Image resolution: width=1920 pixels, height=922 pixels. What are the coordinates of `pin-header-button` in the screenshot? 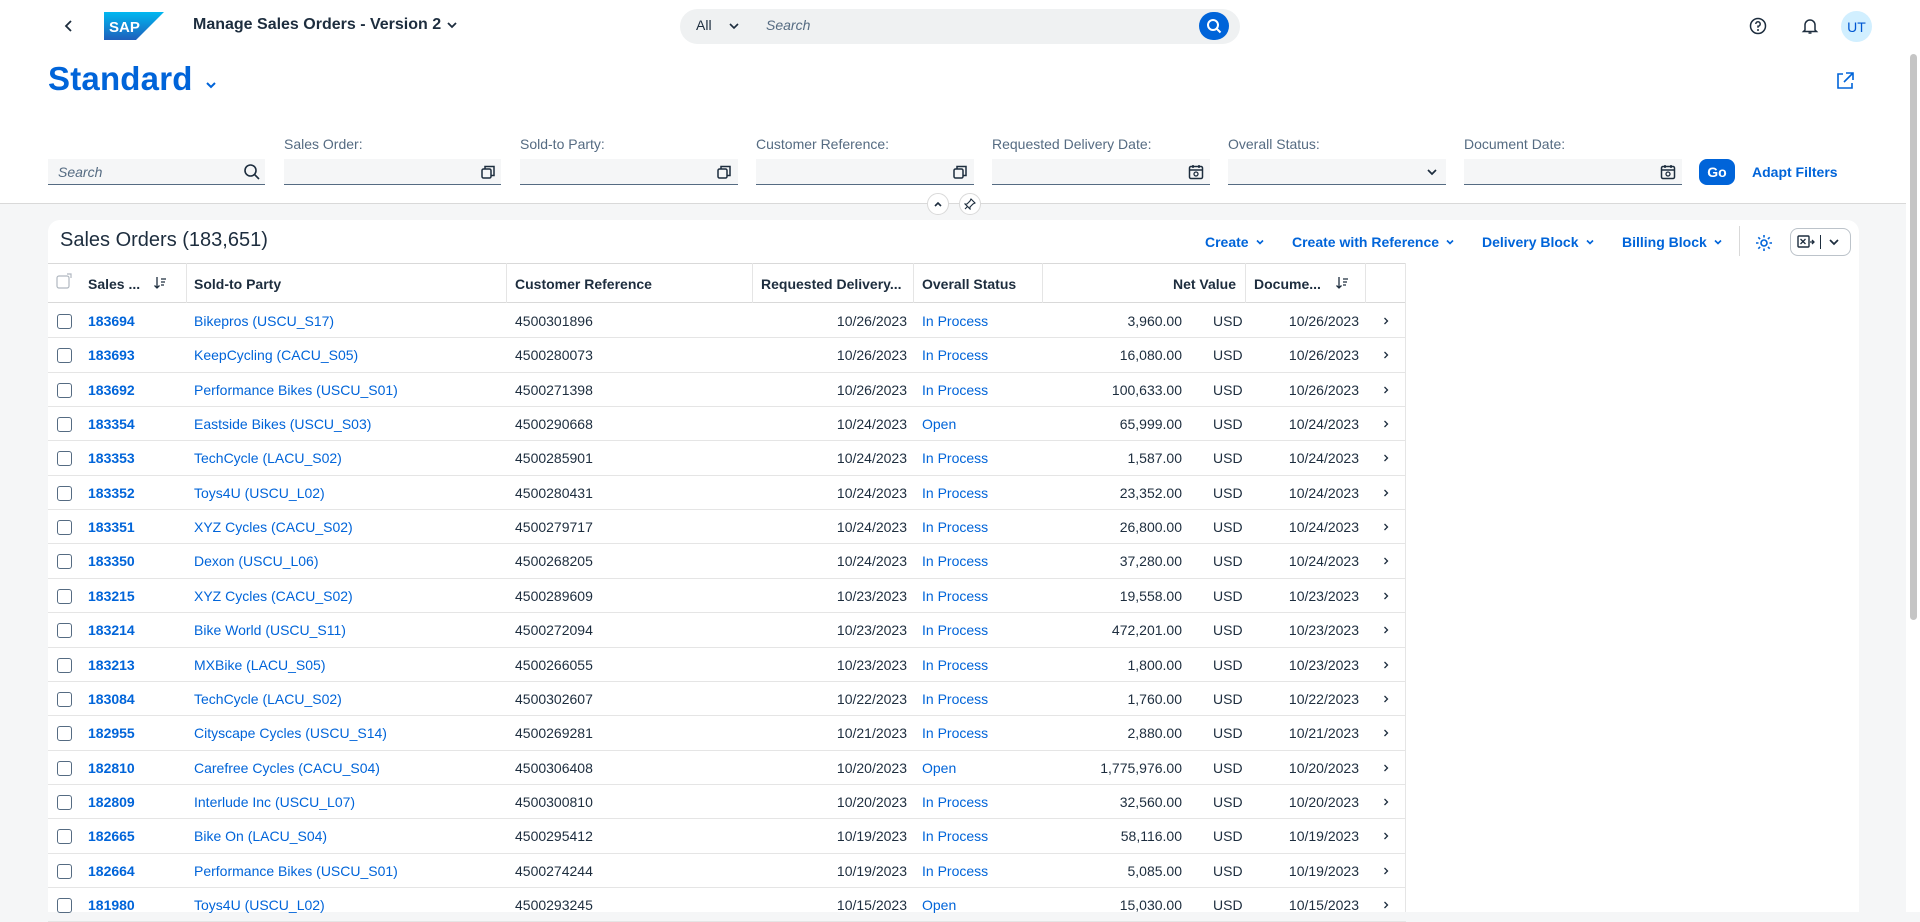 It's located at (970, 204).